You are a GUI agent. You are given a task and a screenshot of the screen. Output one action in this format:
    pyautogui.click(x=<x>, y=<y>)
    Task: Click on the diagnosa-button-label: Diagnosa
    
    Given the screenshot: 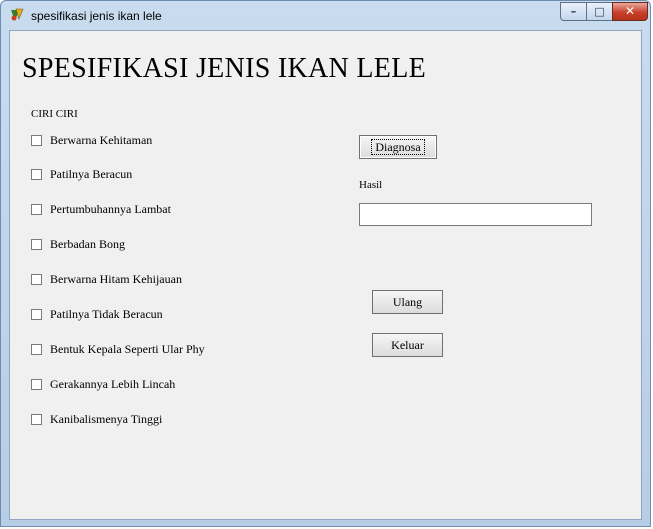 What is the action you would take?
    pyautogui.click(x=398, y=147)
    